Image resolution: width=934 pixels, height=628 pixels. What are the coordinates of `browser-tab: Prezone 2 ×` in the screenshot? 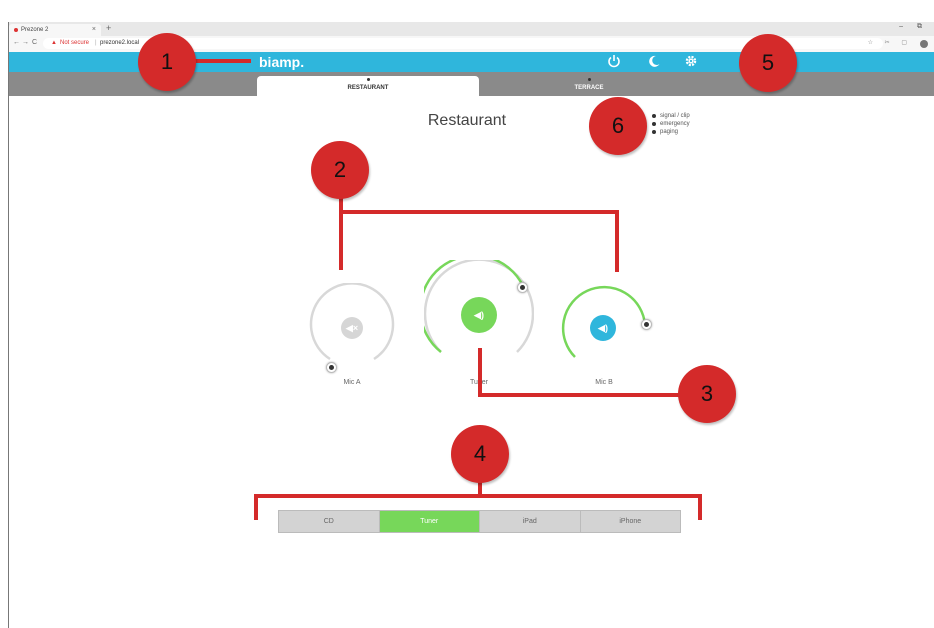 It's located at (55, 30).